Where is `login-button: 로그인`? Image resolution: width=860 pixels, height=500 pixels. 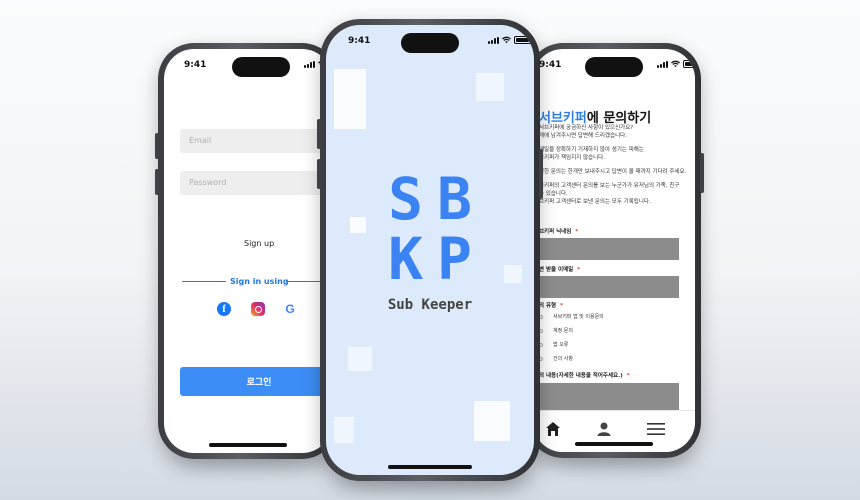
login-button: 로그인 is located at coordinates (256, 381).